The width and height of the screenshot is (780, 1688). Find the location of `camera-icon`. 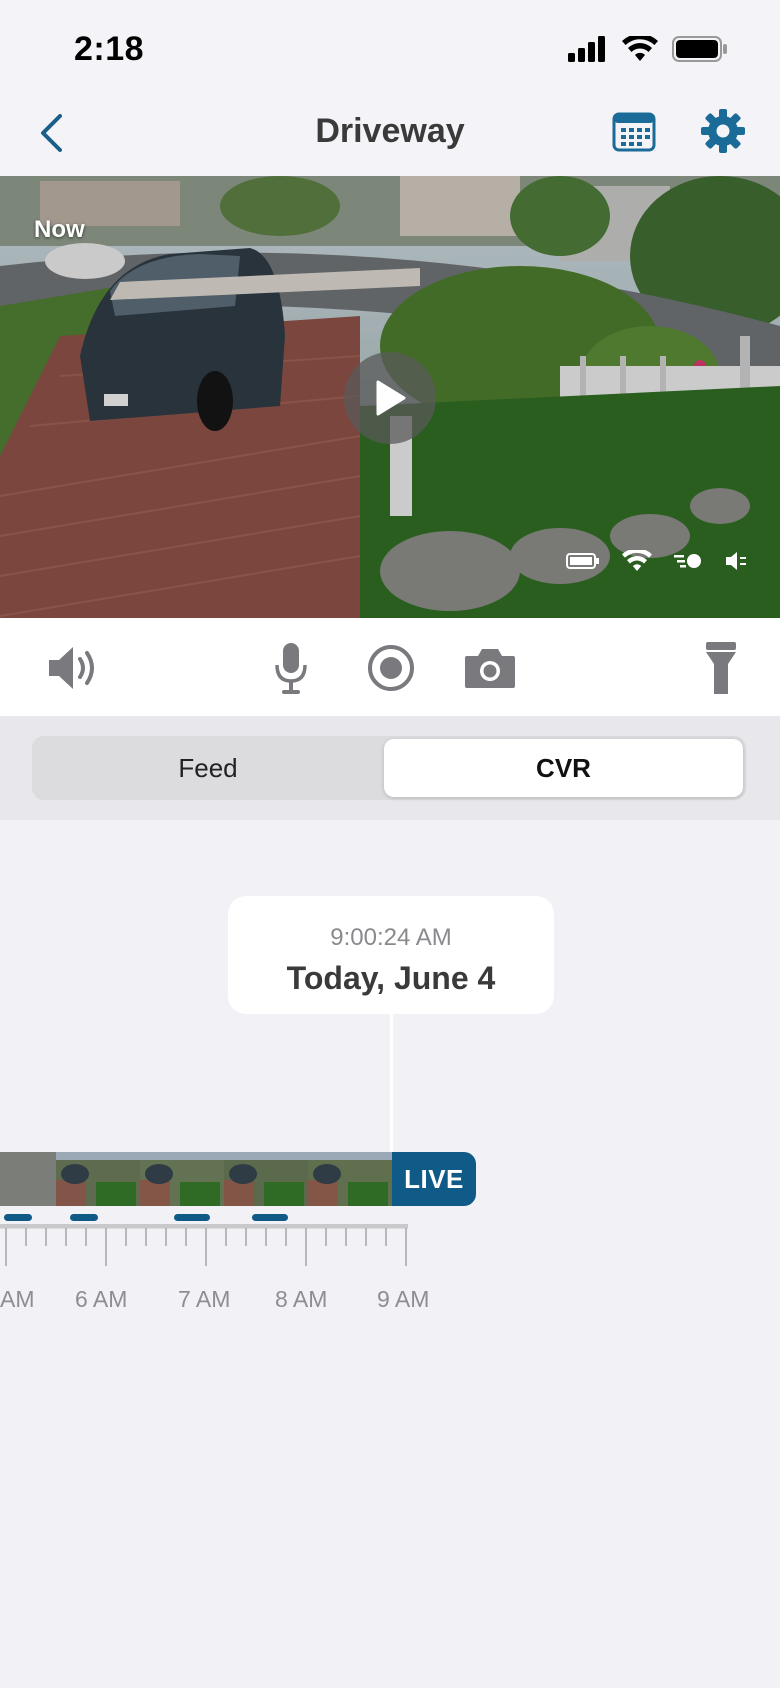

camera-icon is located at coordinates (490, 668).